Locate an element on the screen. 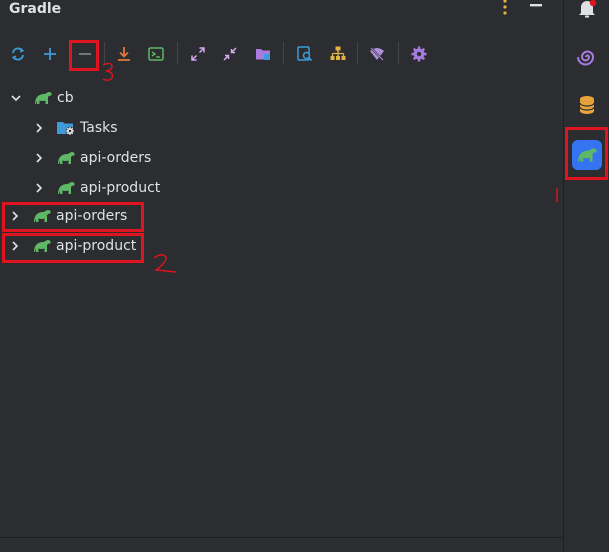  more-options-icon is located at coordinates (505, 9).